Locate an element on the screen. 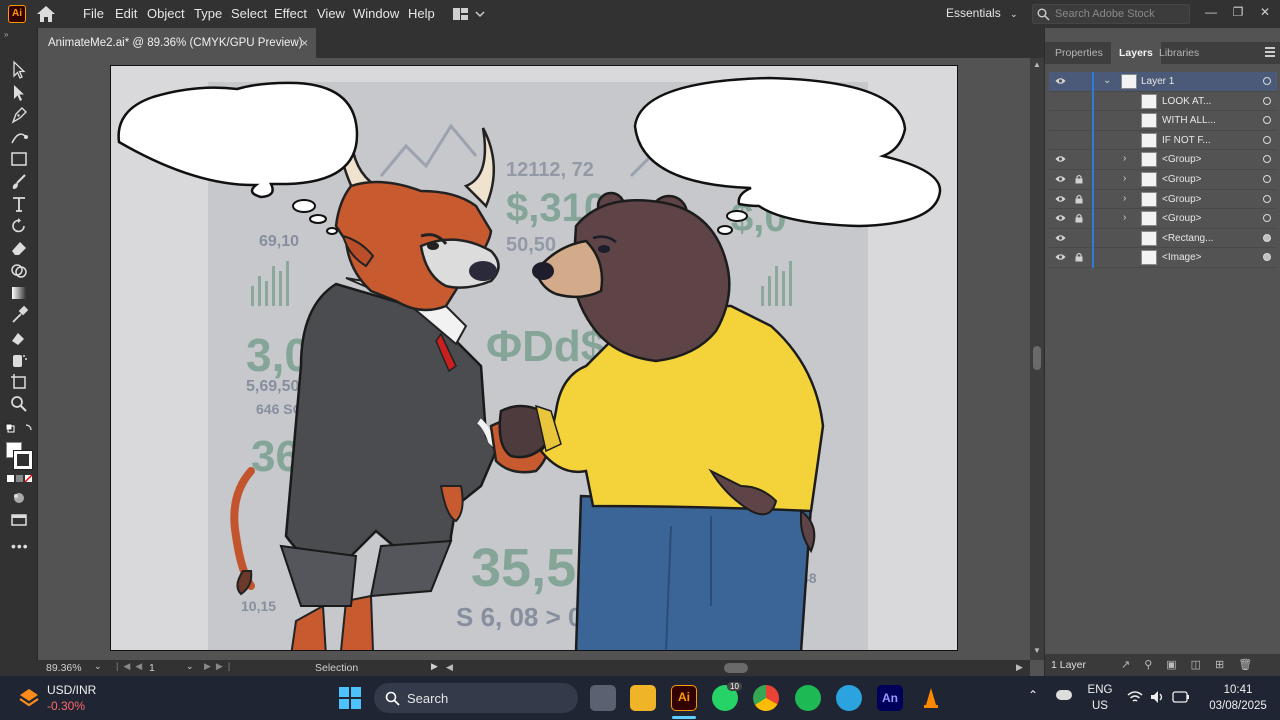 This screenshot has width=1280, height=720. live-paint-tool-icon is located at coordinates (19, 337).